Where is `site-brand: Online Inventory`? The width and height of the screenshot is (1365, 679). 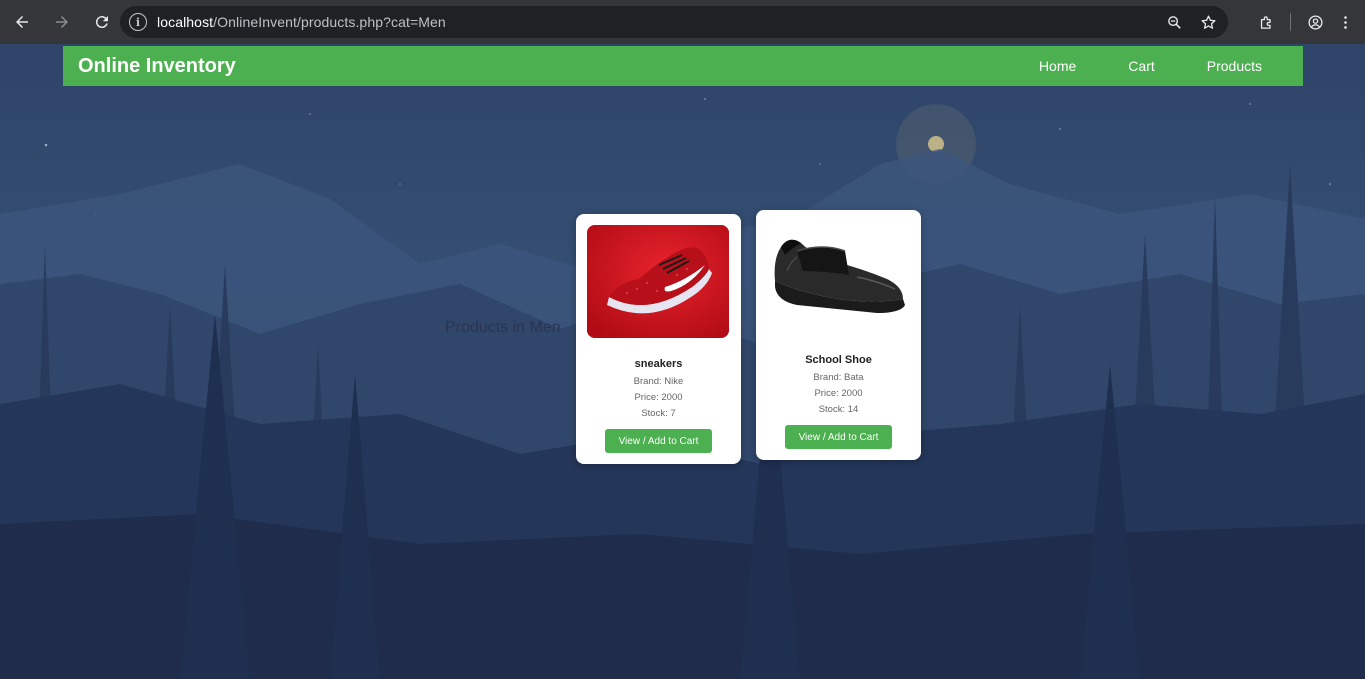 site-brand: Online Inventory is located at coordinates (157, 66).